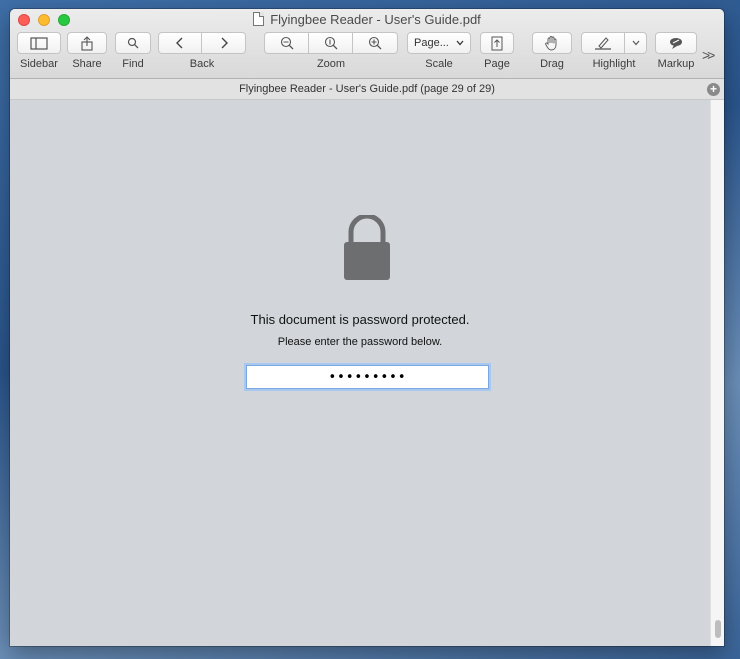 The height and width of the screenshot is (659, 740). I want to click on highlight-tool: Highlight, so click(614, 51).